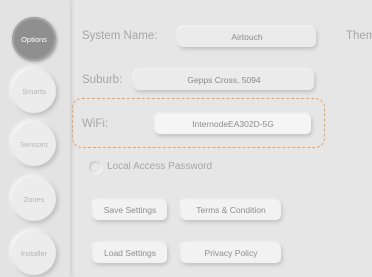  I want to click on suburb-value: Gepps Cross, 5094, so click(224, 80).